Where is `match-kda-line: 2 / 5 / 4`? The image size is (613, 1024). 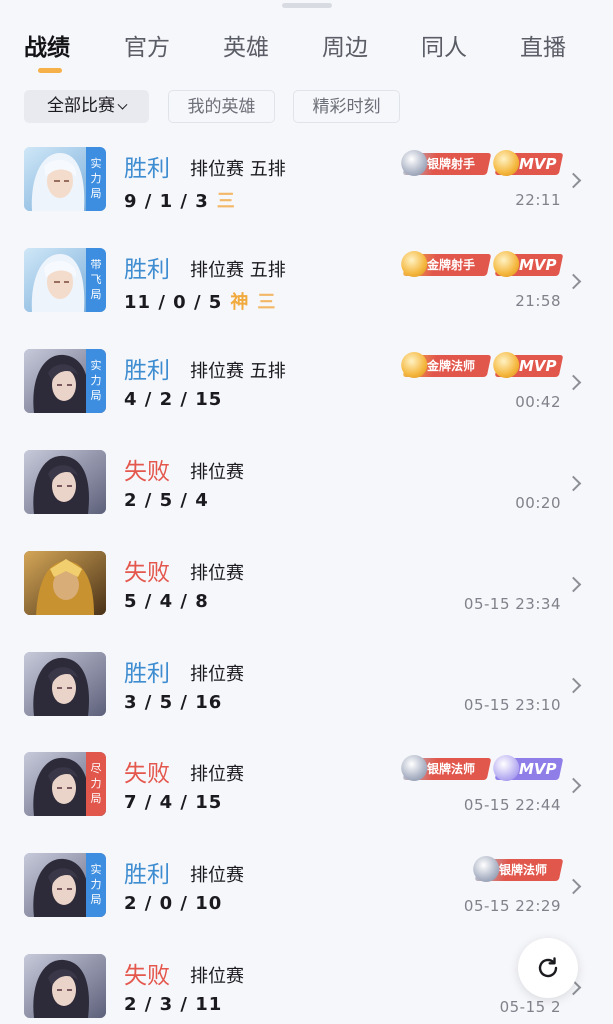
match-kda-line: 2 / 5 / 4 is located at coordinates (166, 500).